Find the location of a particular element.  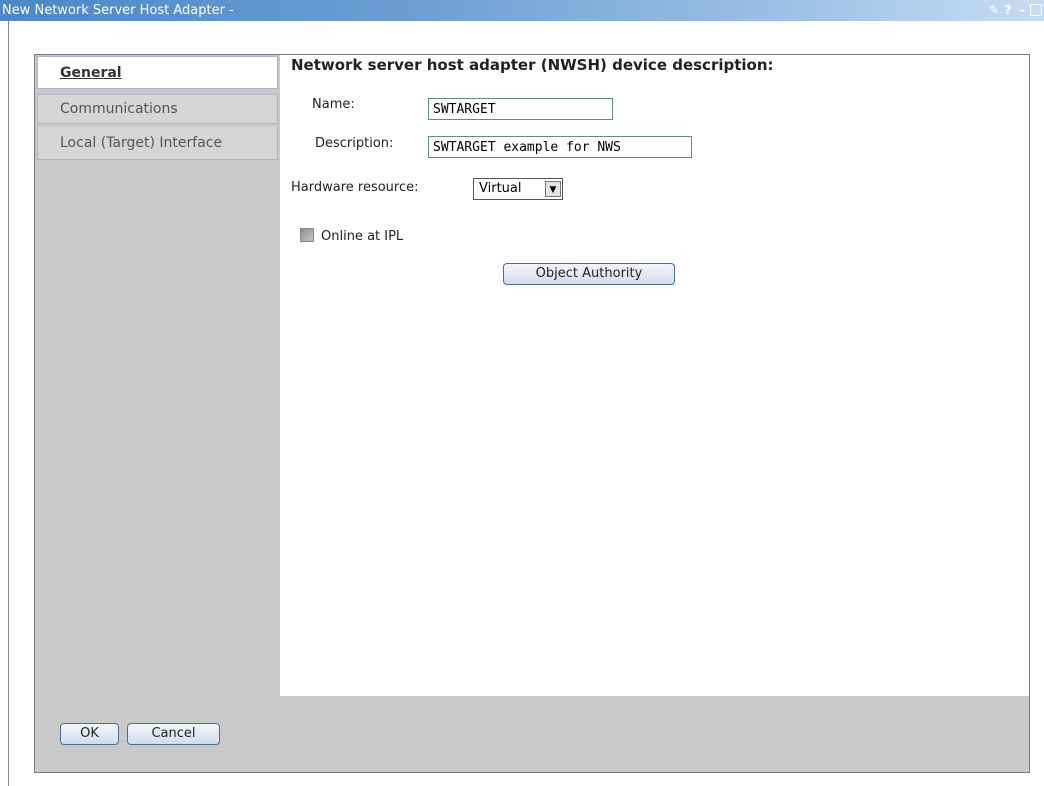

minimize-icon: – is located at coordinates (1022, 10).